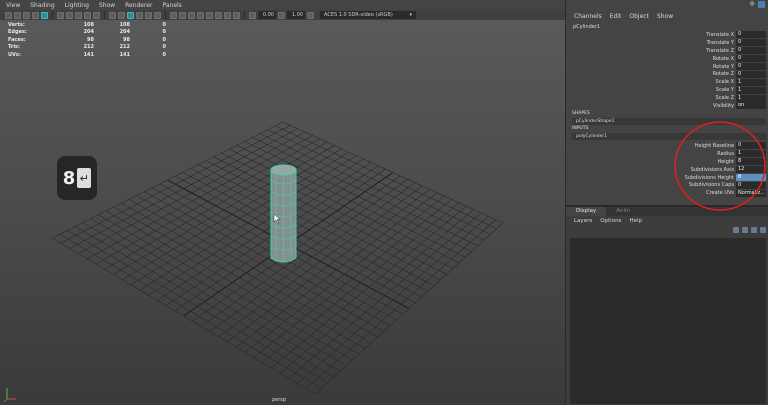 The width and height of the screenshot is (768, 405). I want to click on attr-label: Scale Y, so click(724, 90).